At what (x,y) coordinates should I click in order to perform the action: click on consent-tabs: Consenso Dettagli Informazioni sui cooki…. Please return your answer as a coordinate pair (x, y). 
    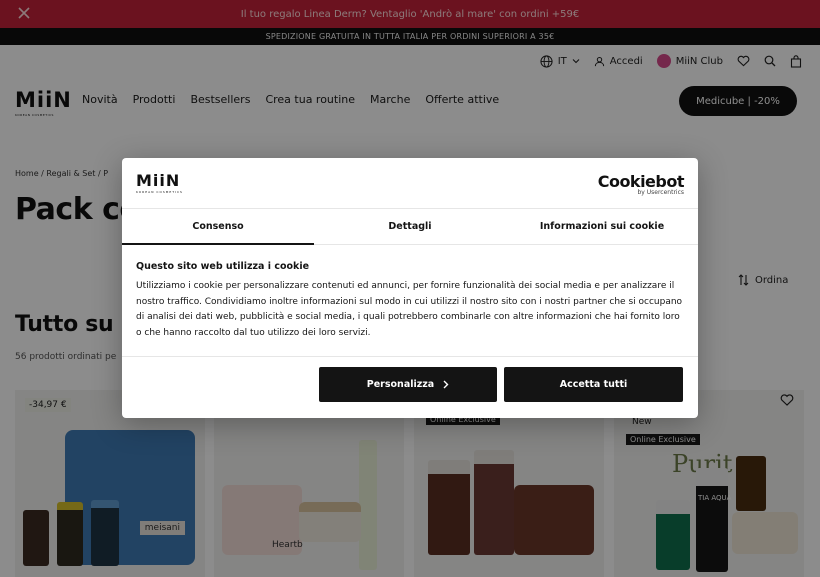
    Looking at the image, I should click on (410, 226).